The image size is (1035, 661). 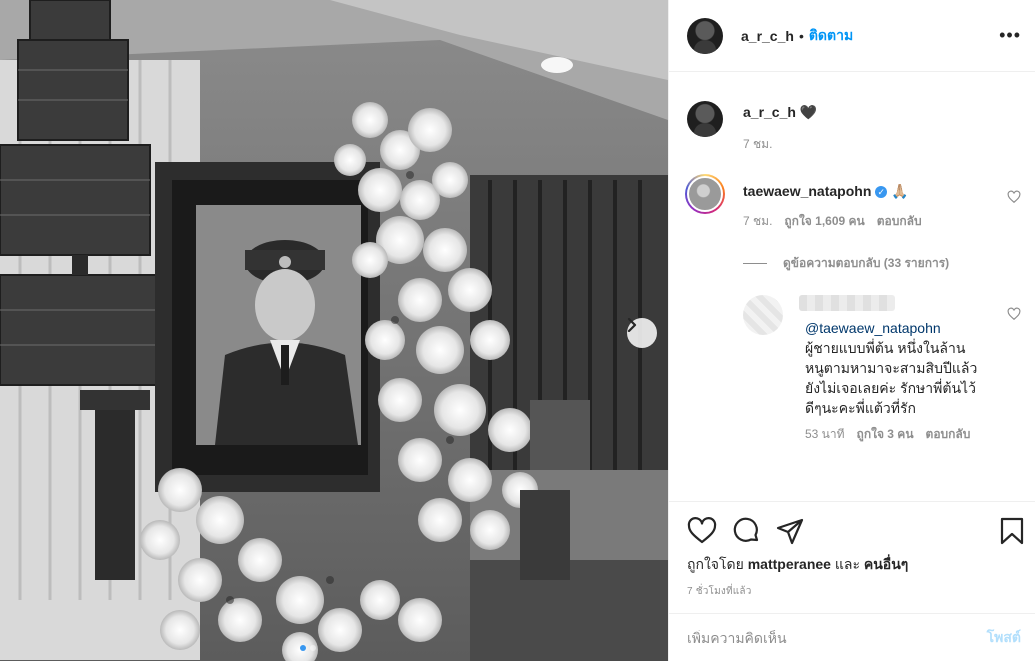 I want to click on view-replies-label: ดูข้อความตอบกลับ (33 รายการ), so click(x=866, y=263).